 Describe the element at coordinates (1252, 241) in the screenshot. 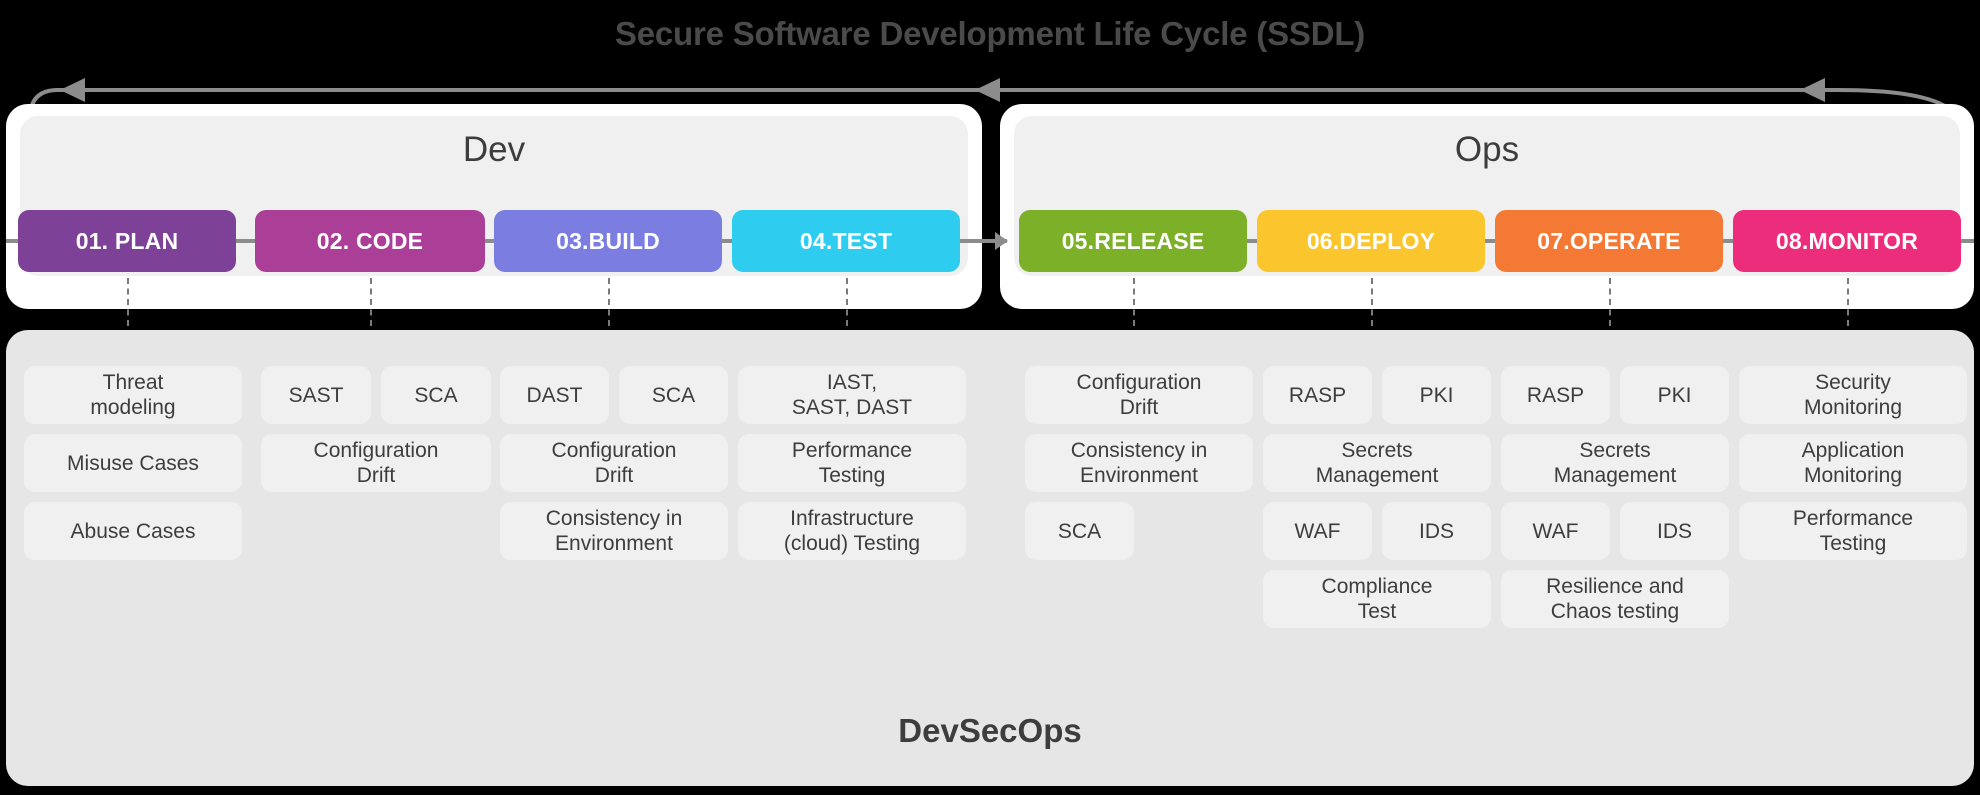

I see `phase-connector-release-to-deploy` at that location.